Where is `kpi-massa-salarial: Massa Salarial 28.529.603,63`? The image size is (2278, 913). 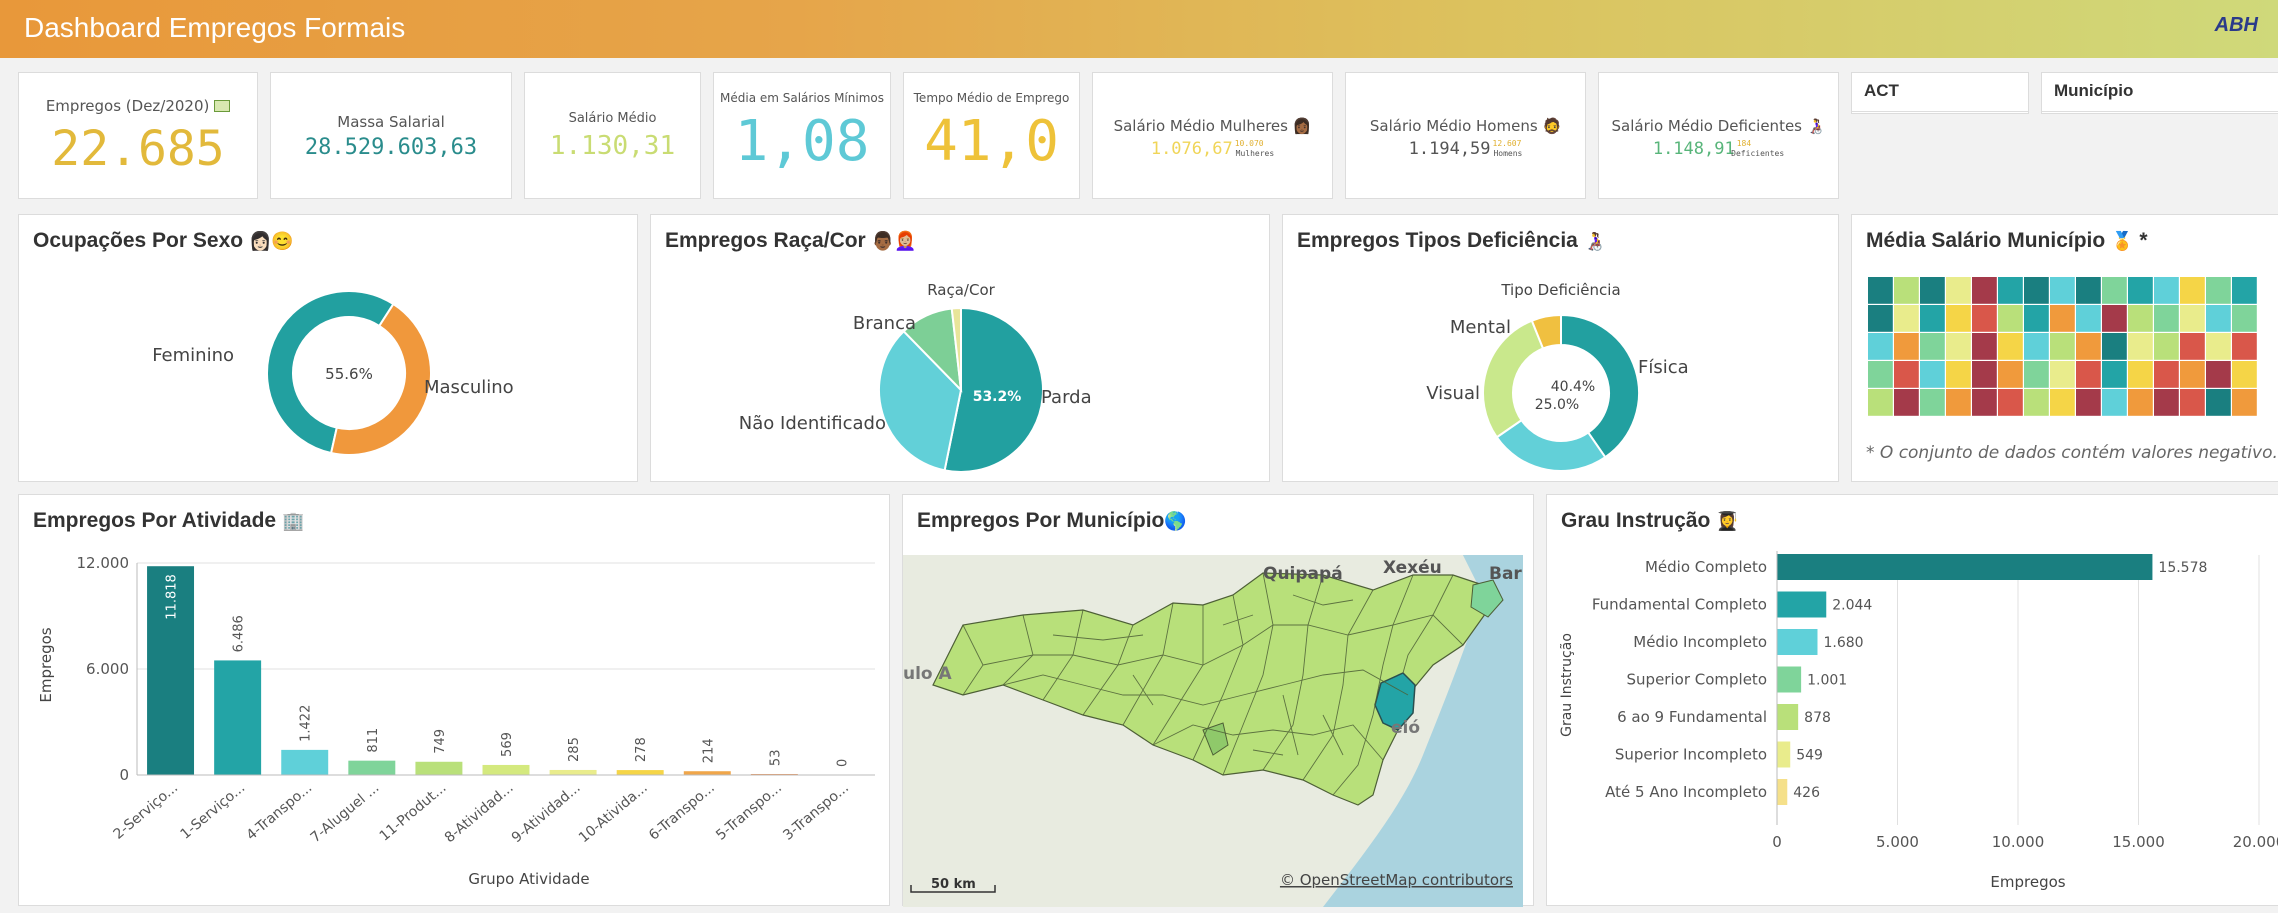
kpi-massa-salarial: Massa Salarial 28.529.603,63 is located at coordinates (391, 135).